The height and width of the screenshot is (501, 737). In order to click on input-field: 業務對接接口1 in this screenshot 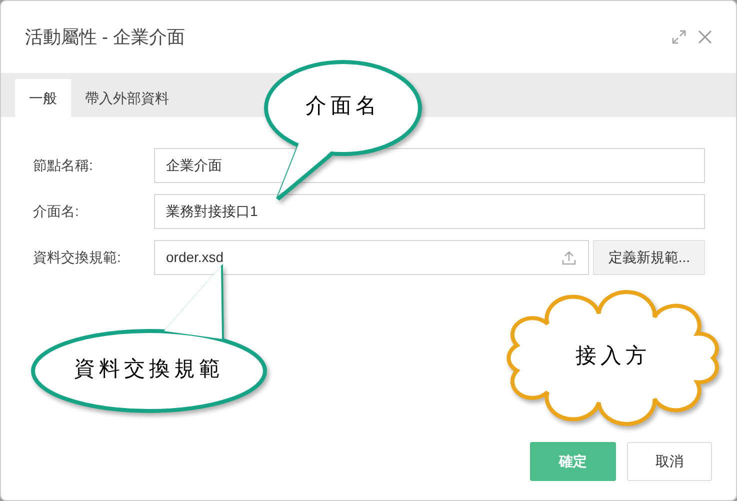, I will do `click(429, 211)`.